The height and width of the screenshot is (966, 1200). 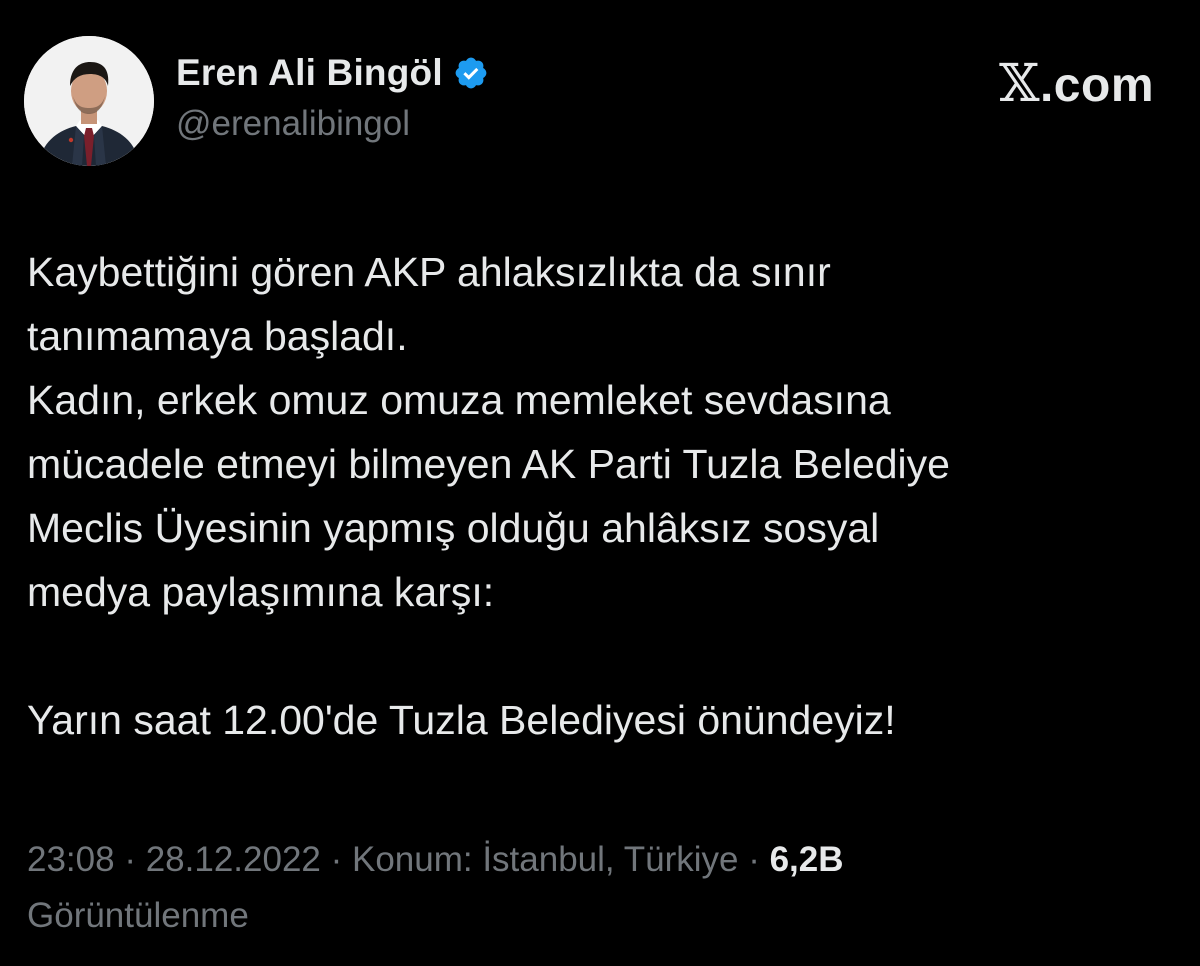 What do you see at coordinates (1019, 84) in the screenshot?
I see `x-logo-icon: 𝕏` at bounding box center [1019, 84].